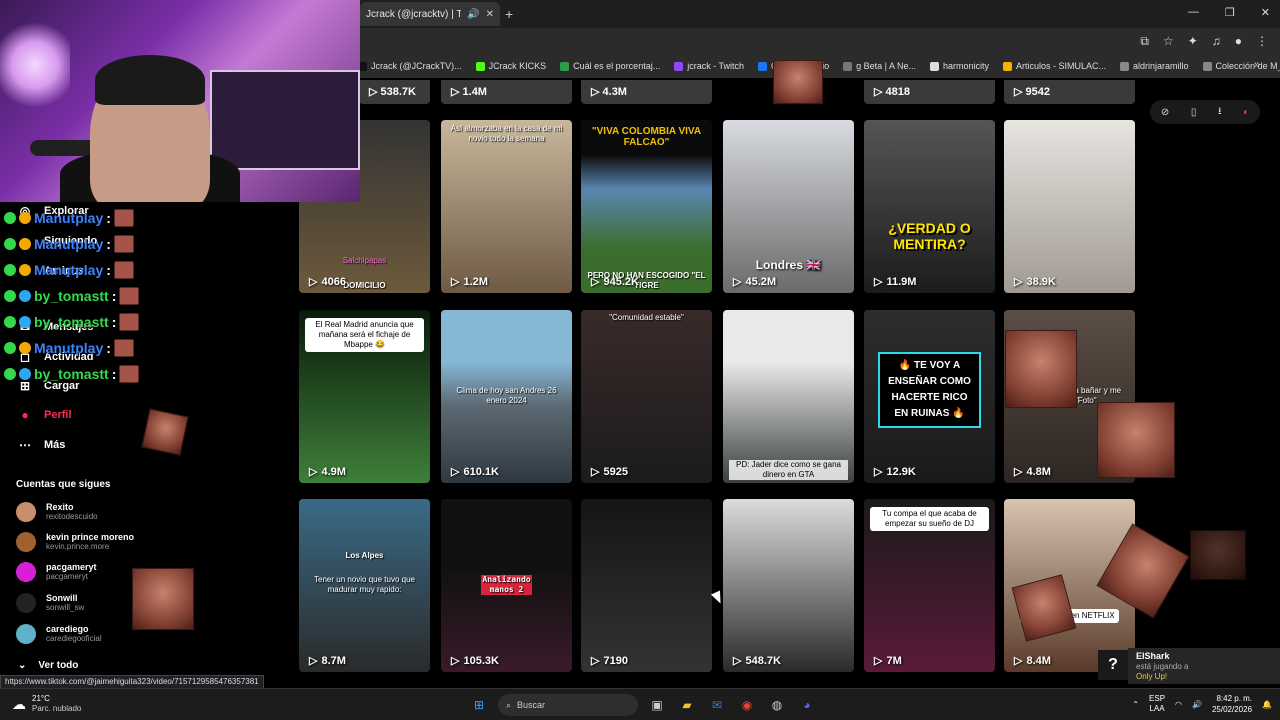  What do you see at coordinates (1220, 112) in the screenshot?
I see `download-icon: ⭳` at bounding box center [1220, 112].